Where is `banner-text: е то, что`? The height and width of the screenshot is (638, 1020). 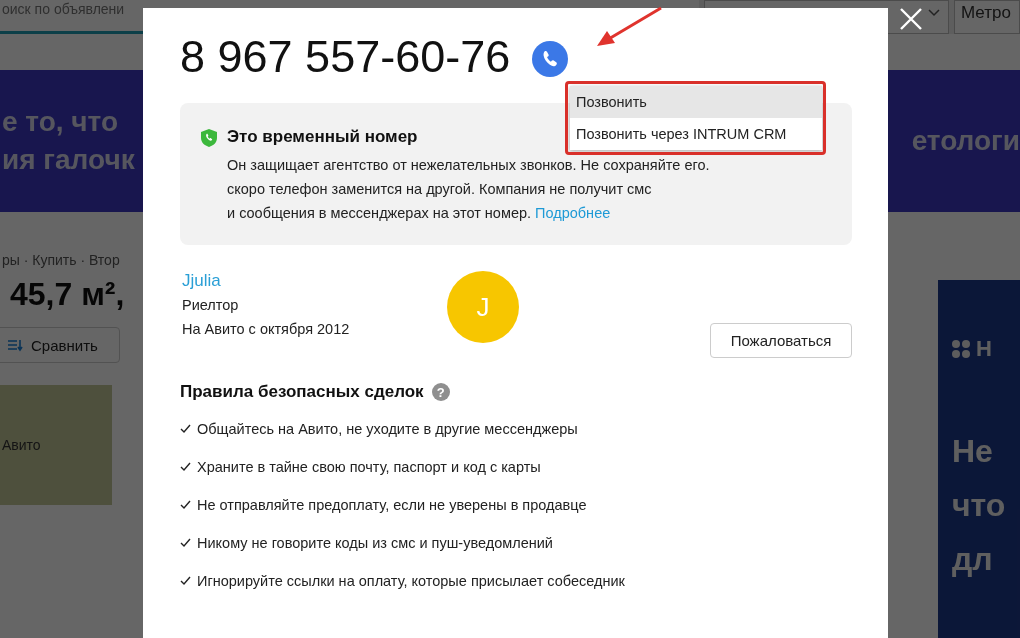
banner-text: е то, что is located at coordinates (61, 122).